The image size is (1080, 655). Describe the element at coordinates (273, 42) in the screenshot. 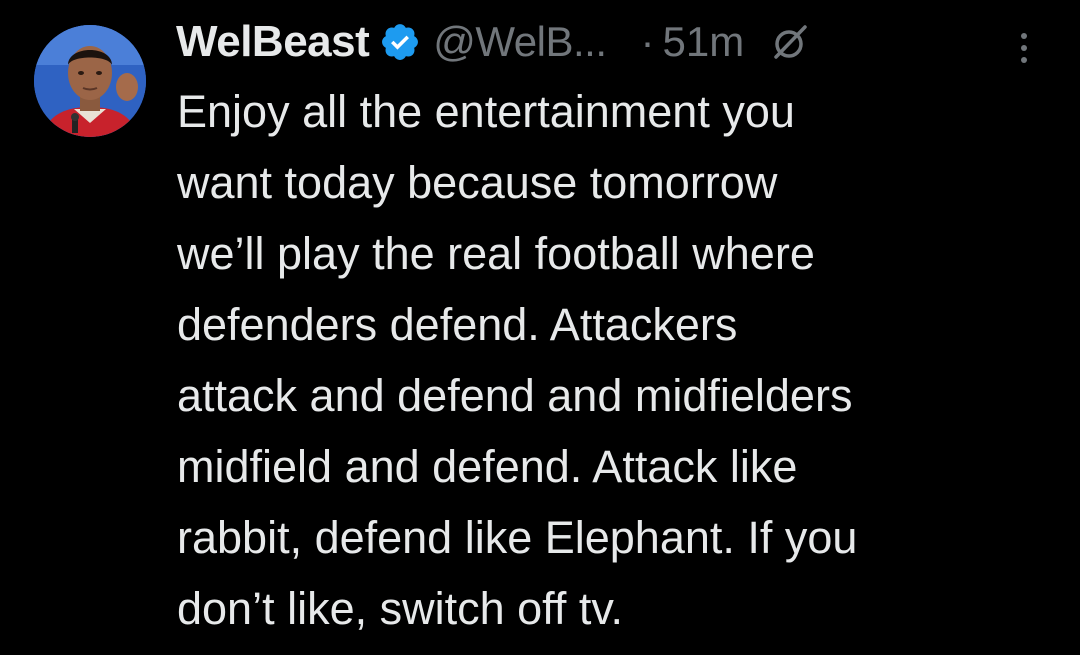

I see `author-display-name: WelBeast` at that location.